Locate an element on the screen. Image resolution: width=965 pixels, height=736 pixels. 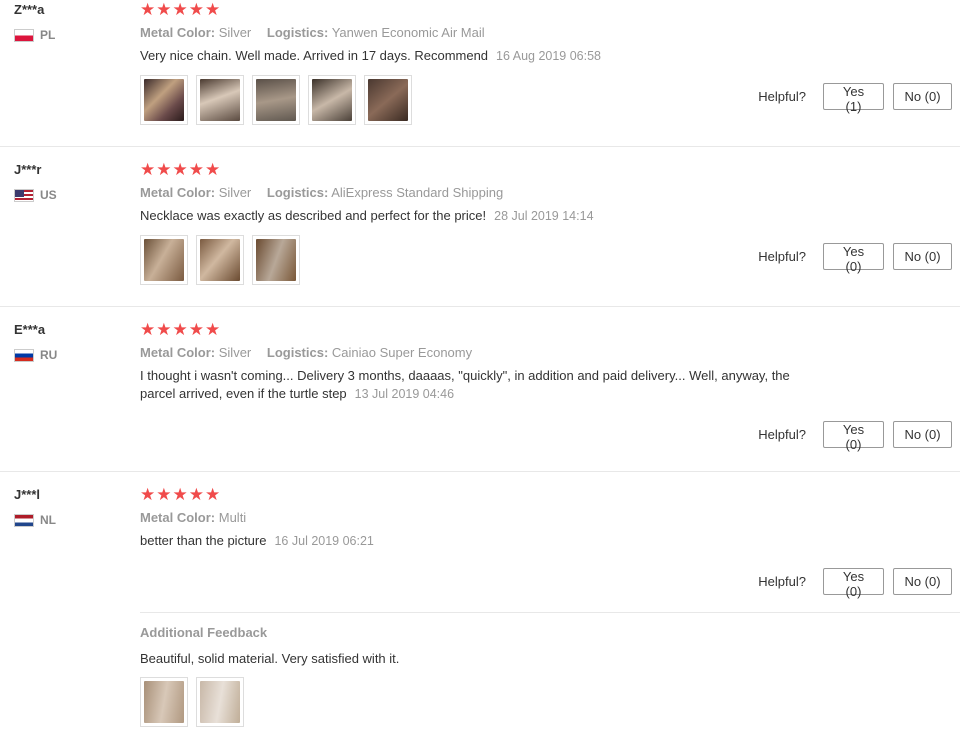
flag-pl-icon is located at coordinates (24, 35).